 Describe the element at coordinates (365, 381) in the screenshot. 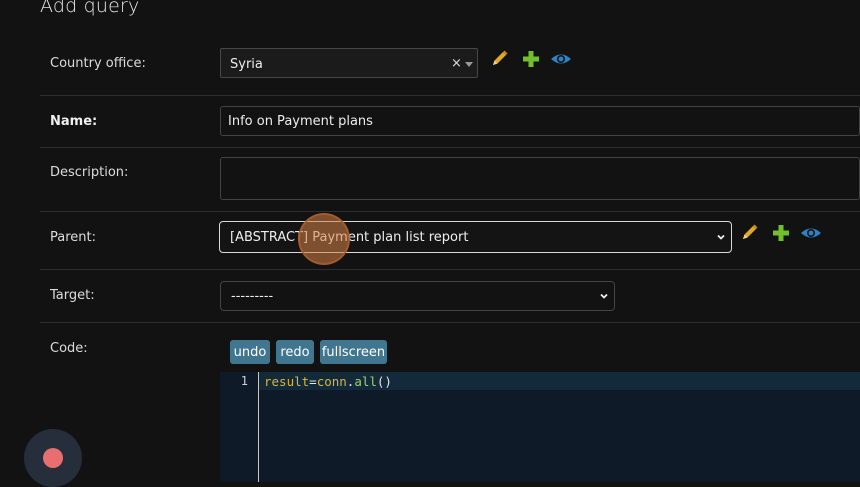

I see `code-token-function: all` at that location.